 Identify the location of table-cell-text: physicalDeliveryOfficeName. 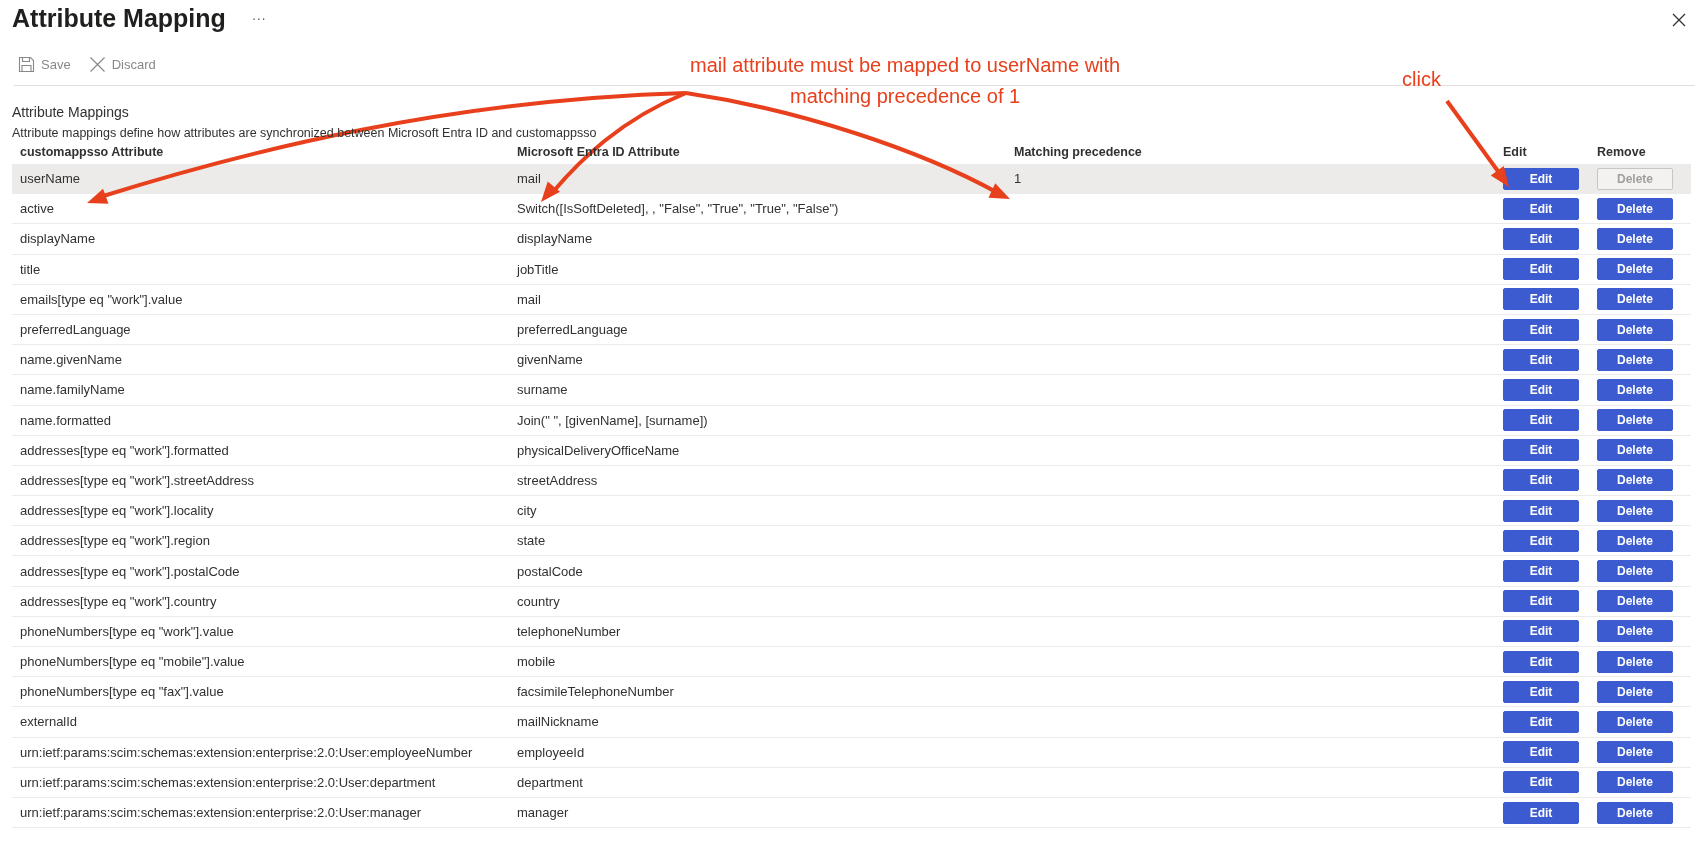
(599, 450).